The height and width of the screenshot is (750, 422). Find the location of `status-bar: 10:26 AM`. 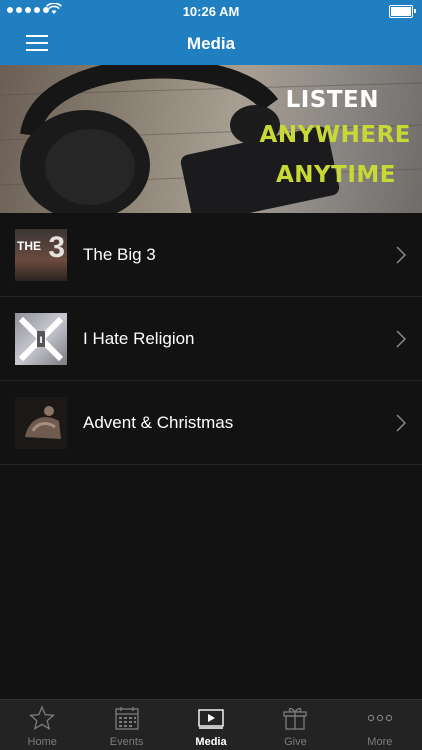

status-bar: 10:26 AM is located at coordinates (211, 11).